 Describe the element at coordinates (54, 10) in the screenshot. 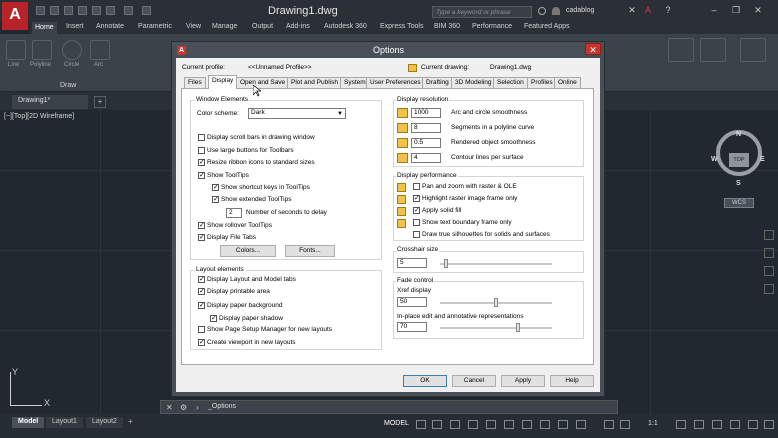

I see `open-icon` at that location.